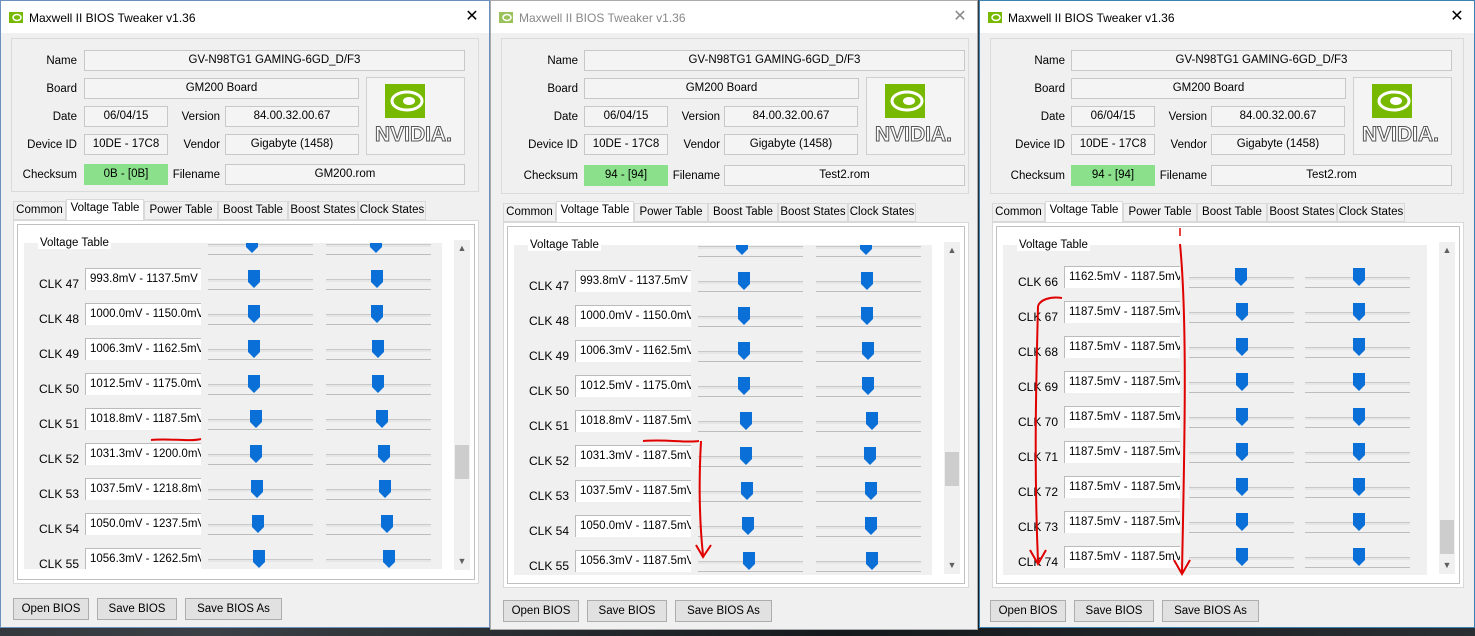 The height and width of the screenshot is (636, 1475). Describe the element at coordinates (1122, 277) in the screenshot. I see `voltage-range-field: 1162.5mV - 1187.5mV` at that location.